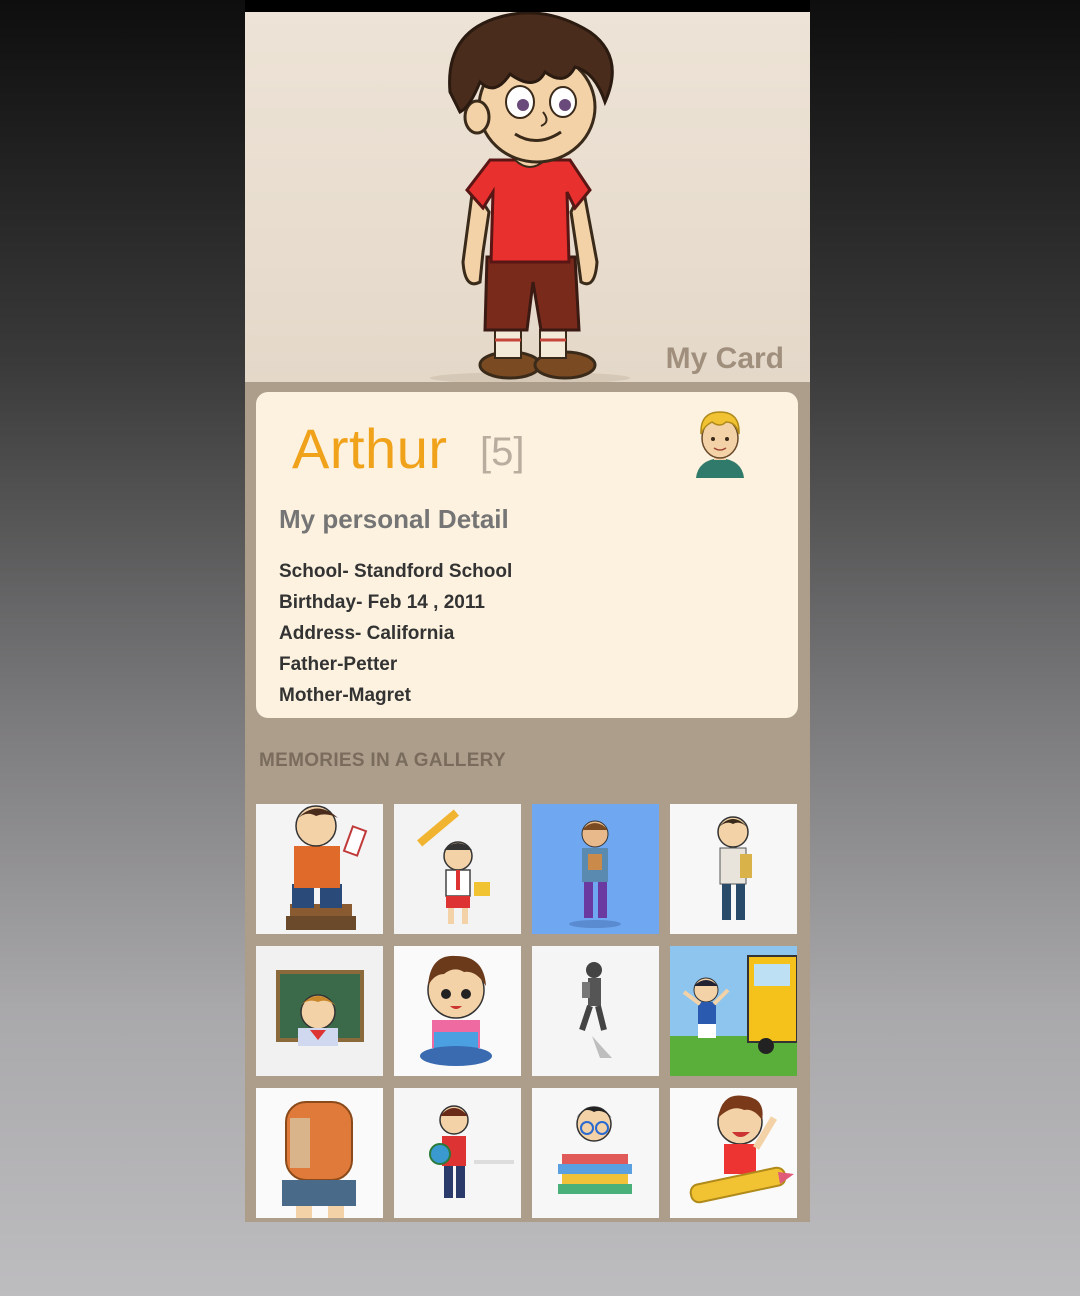 This screenshot has width=1080, height=1296. What do you see at coordinates (338, 664) in the screenshot?
I see `detail-father: Father-Petter` at bounding box center [338, 664].